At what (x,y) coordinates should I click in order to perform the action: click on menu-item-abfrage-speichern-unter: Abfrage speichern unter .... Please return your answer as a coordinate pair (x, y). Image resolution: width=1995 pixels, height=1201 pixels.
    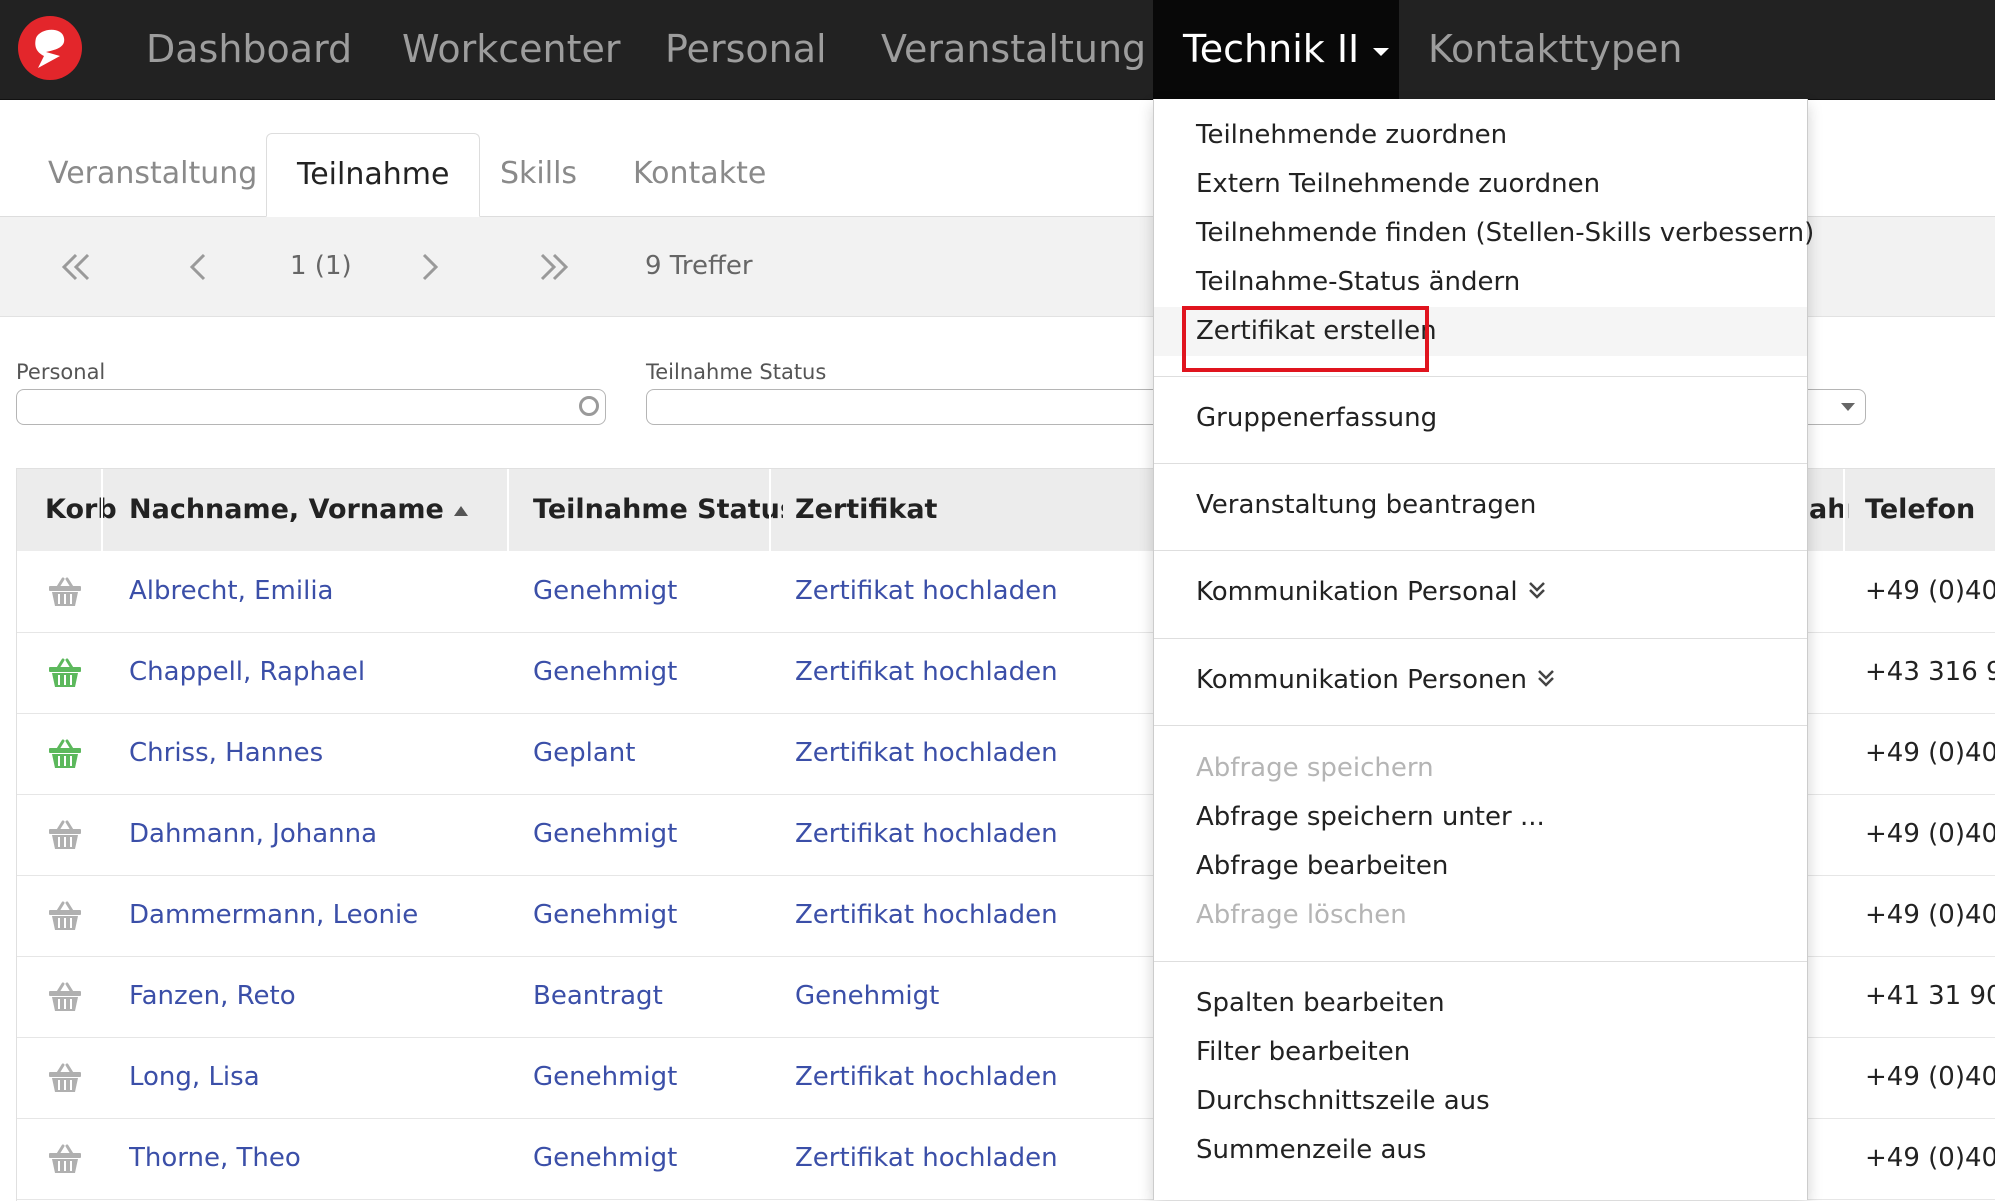
    Looking at the image, I should click on (1480, 817).